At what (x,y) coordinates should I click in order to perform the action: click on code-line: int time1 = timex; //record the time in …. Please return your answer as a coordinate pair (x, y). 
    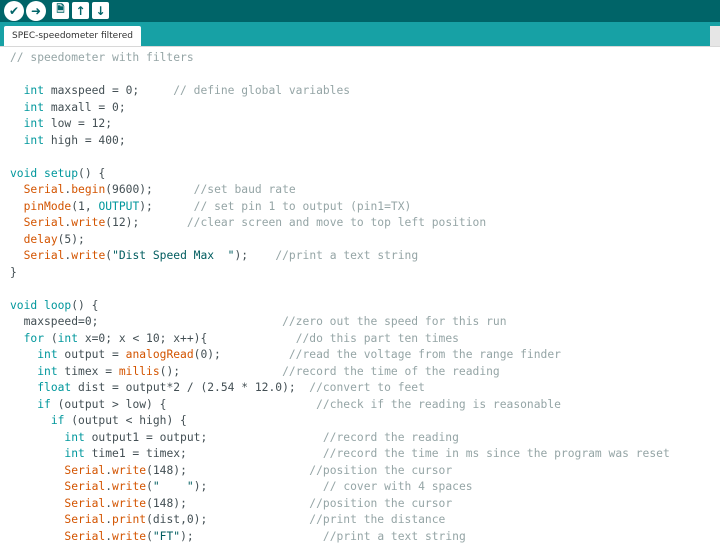
    Looking at the image, I should click on (339, 454).